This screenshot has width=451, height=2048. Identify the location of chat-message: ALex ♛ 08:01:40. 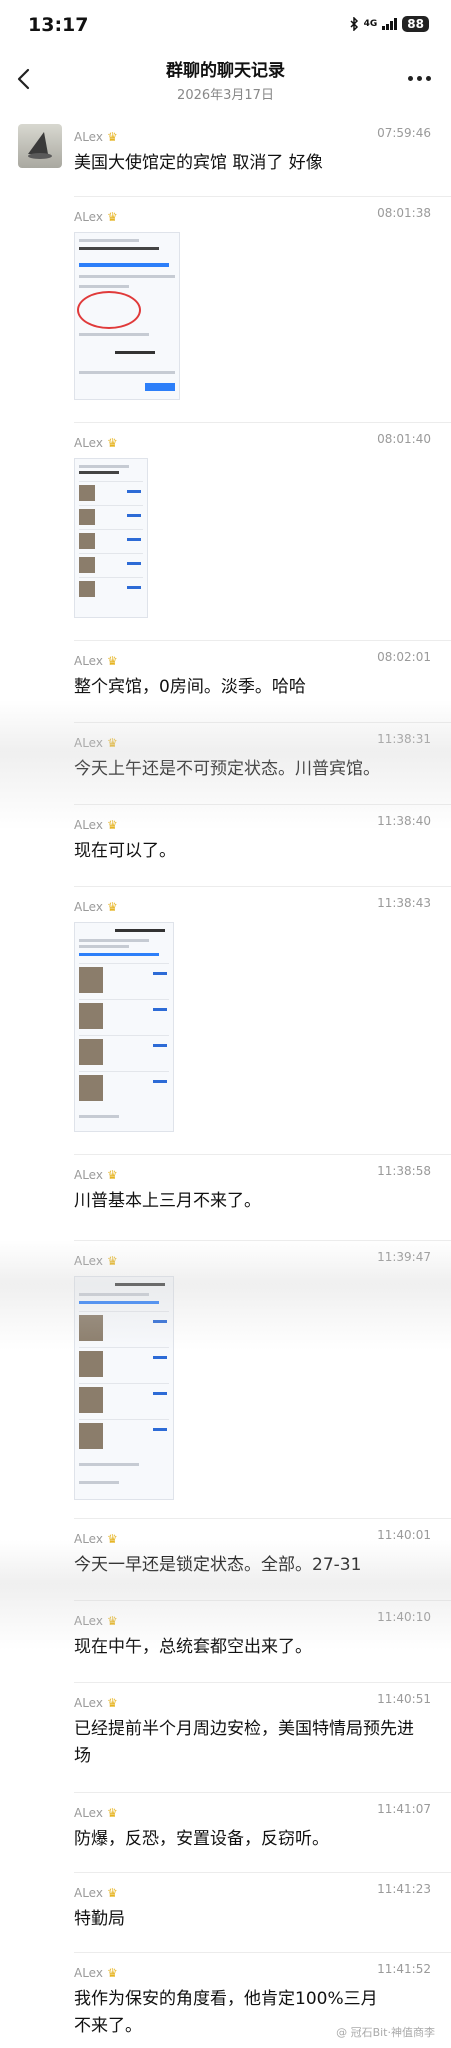
(225, 522).